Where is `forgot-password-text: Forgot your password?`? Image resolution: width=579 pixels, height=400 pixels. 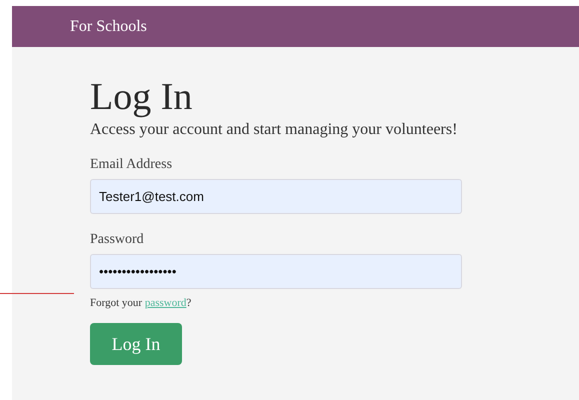
forgot-password-text: Forgot your password? is located at coordinates (141, 303).